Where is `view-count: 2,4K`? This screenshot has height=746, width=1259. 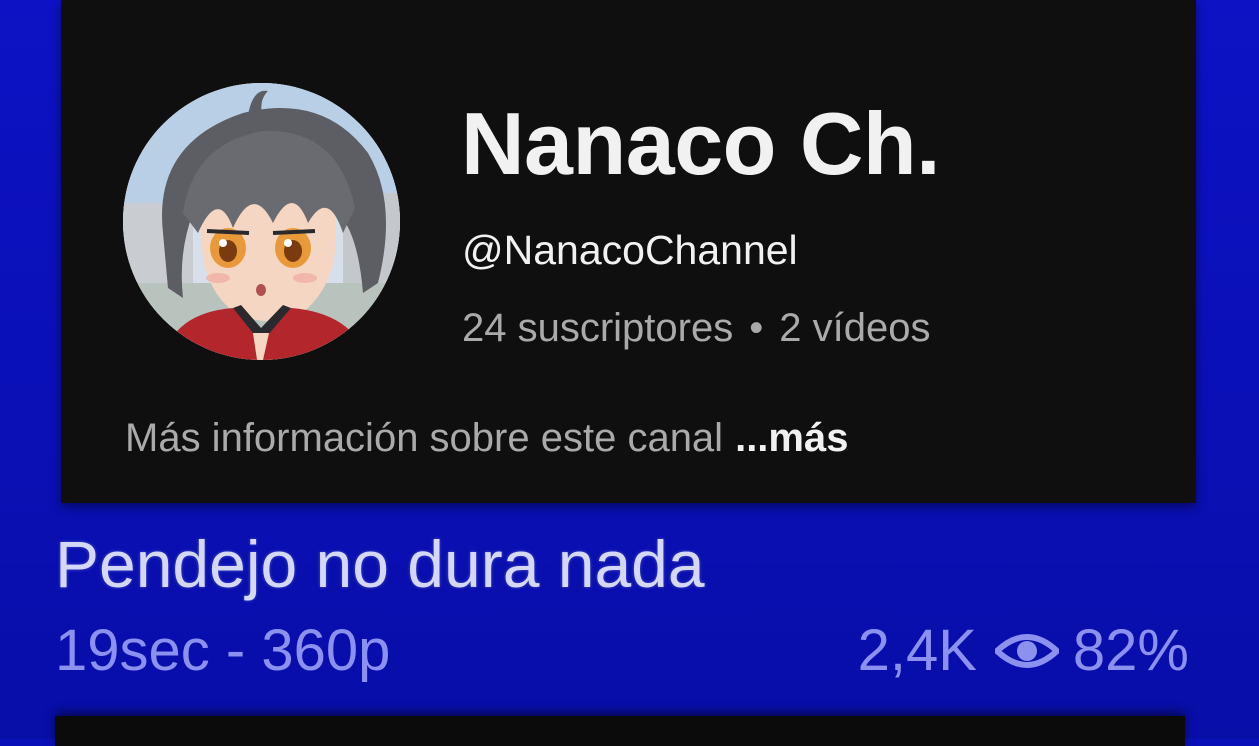 view-count: 2,4K is located at coordinates (917, 650).